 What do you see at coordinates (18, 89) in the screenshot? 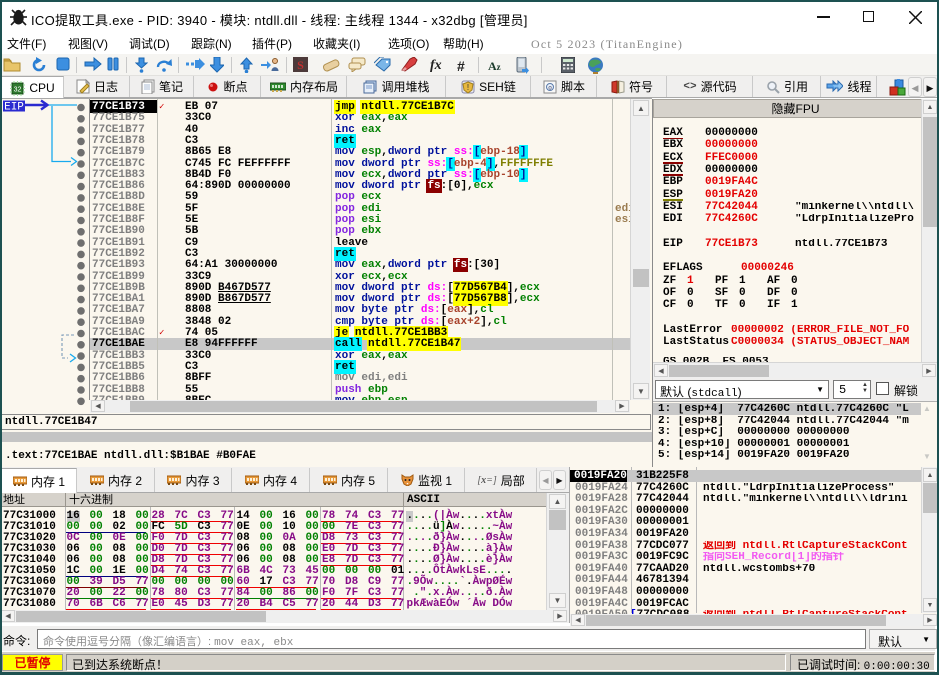
I see `svg-text: 32` at bounding box center [18, 89].